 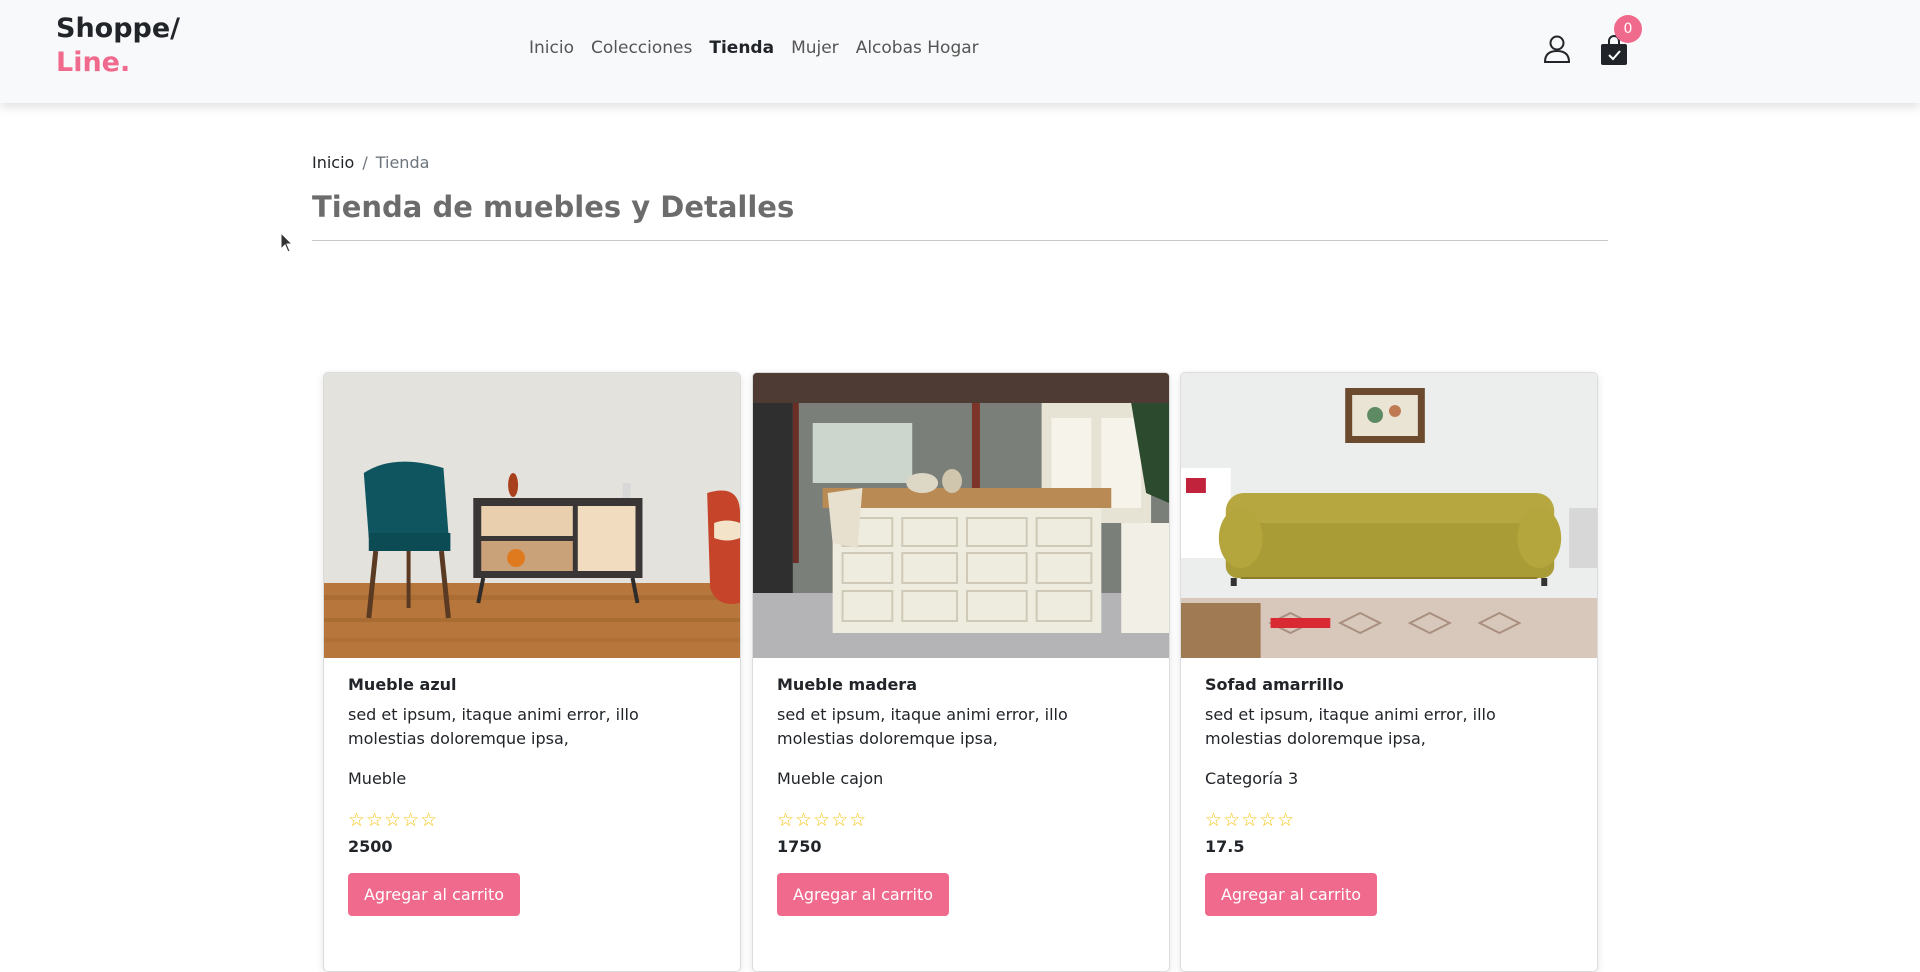 I want to click on nav-item-inicio: Inicio, so click(x=551, y=48).